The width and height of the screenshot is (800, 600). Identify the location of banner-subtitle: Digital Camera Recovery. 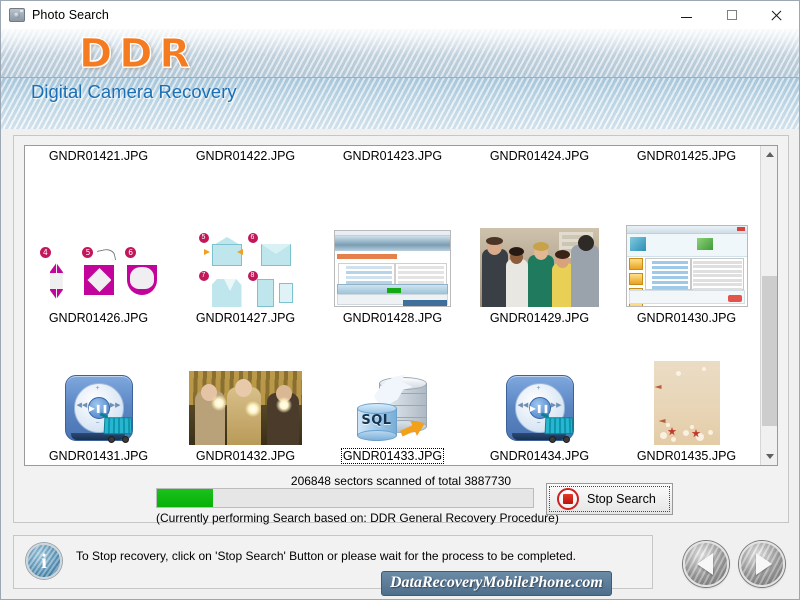
(134, 91).